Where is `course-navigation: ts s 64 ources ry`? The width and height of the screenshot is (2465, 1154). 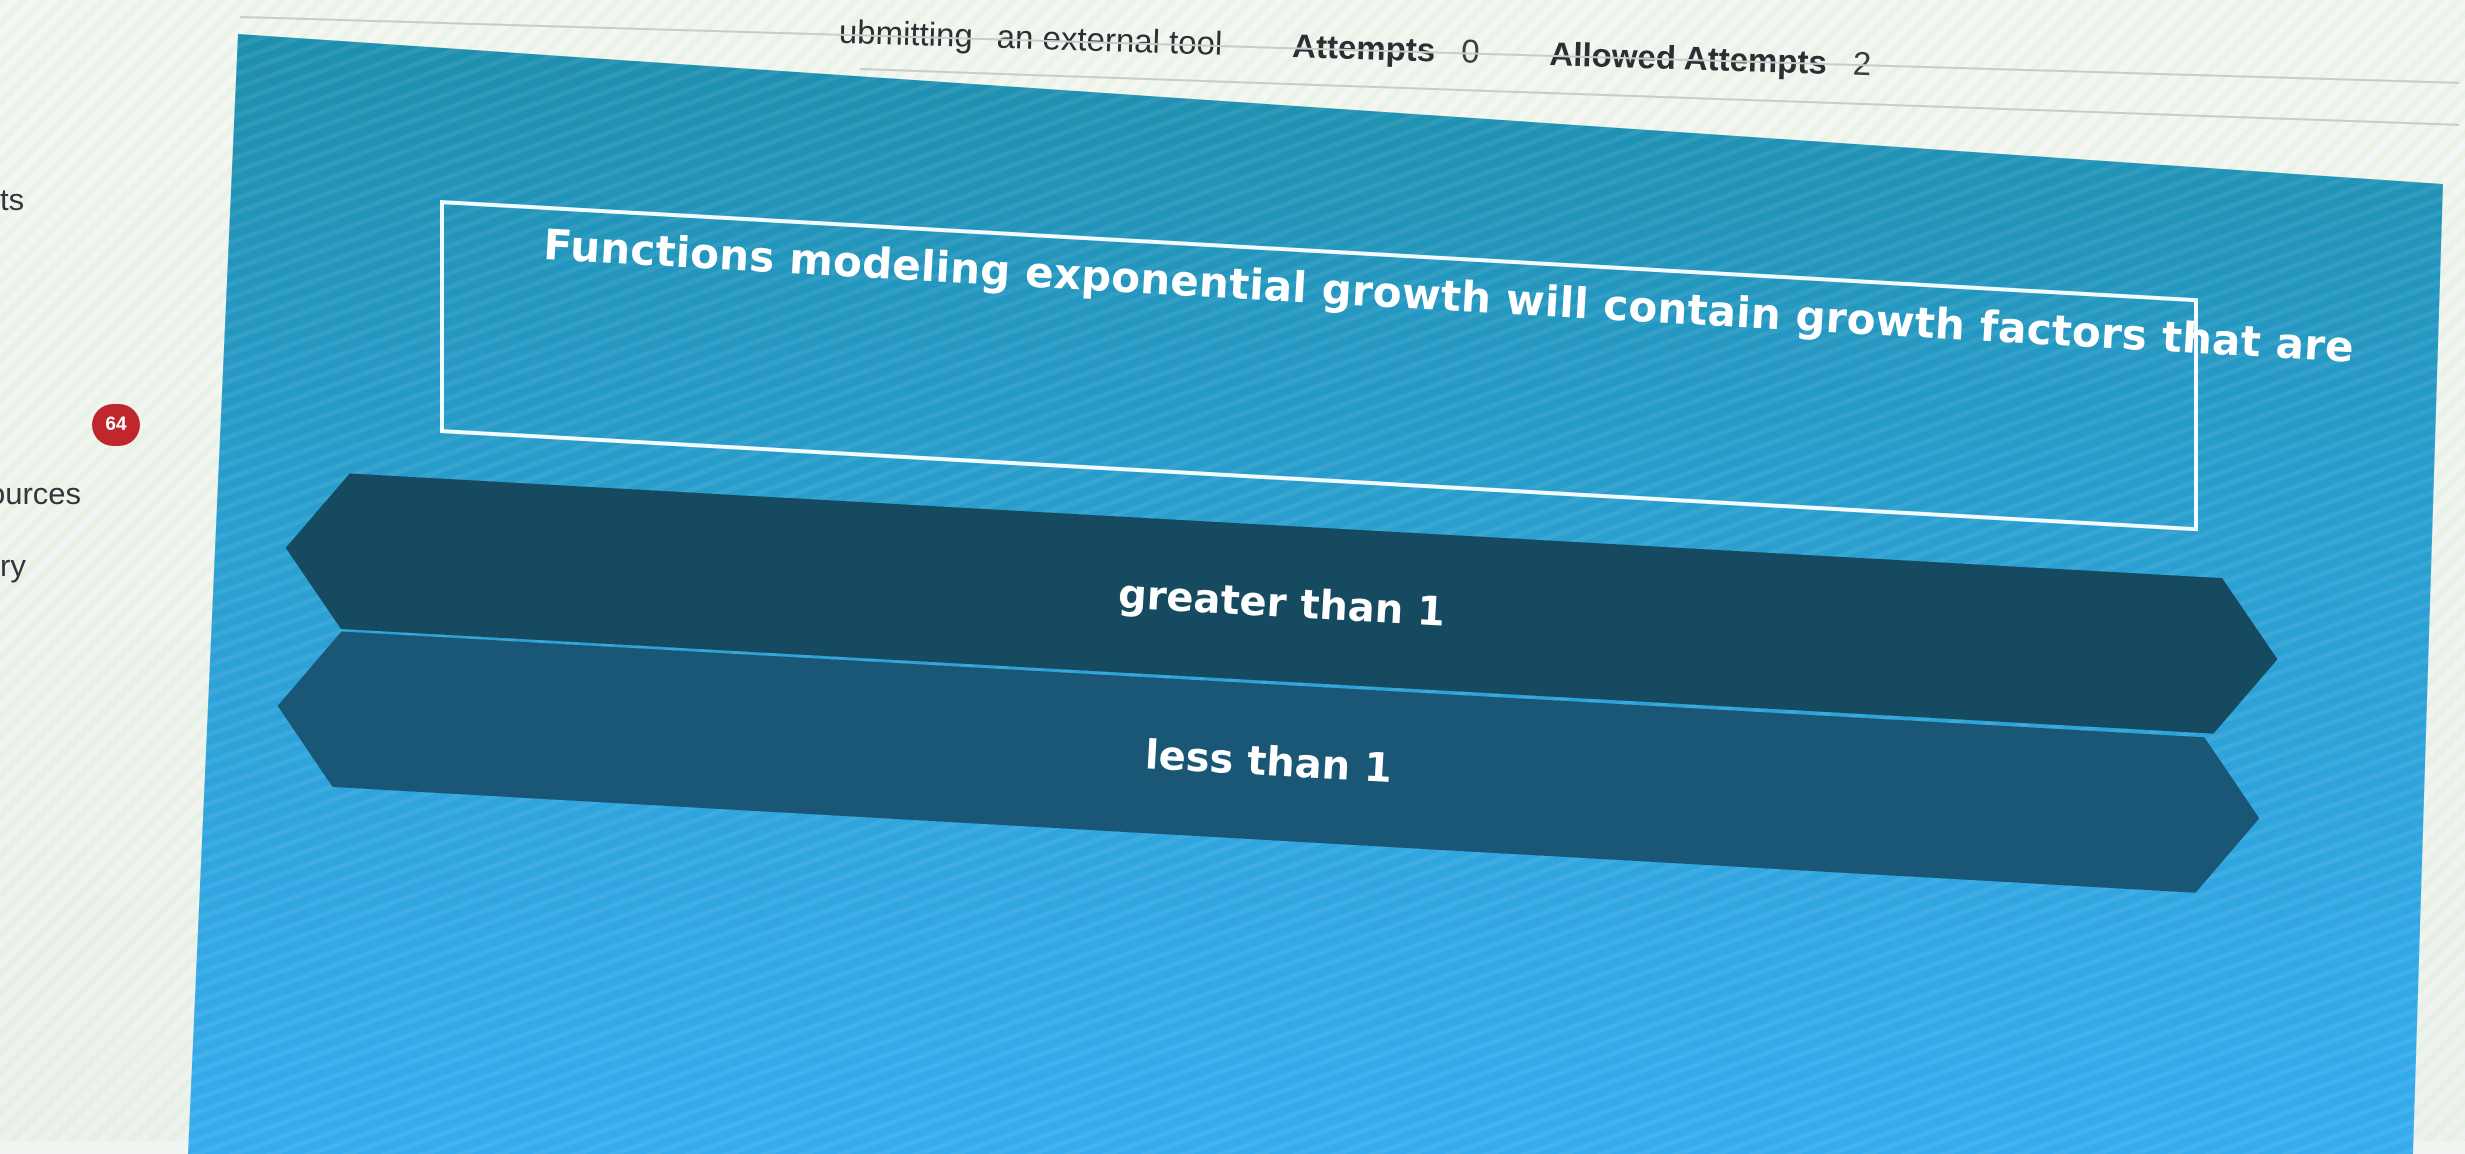 course-navigation: ts s 64 ources ry is located at coordinates (100, 570).